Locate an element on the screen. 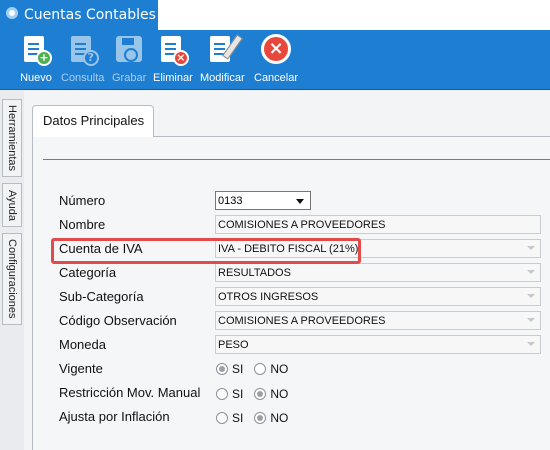  numero-select: 0133 is located at coordinates (263, 200).